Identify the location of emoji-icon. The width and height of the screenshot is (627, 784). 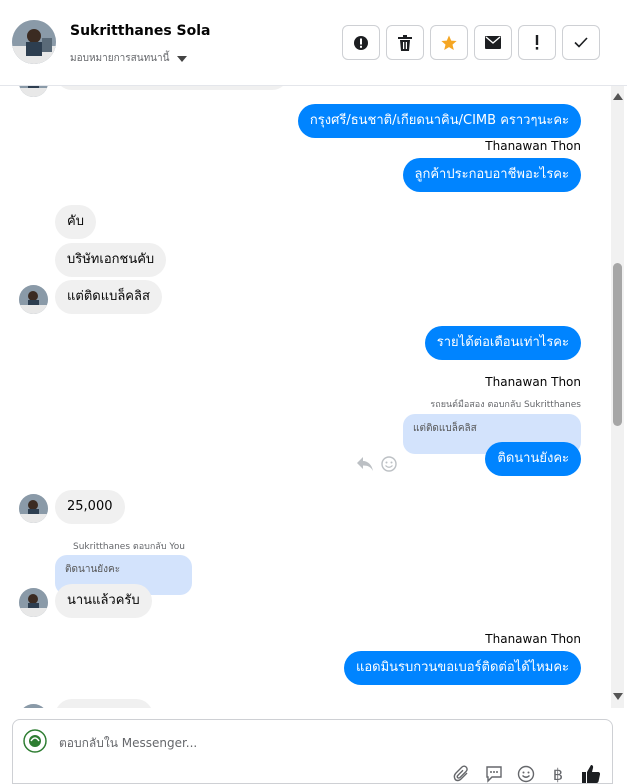
(526, 774).